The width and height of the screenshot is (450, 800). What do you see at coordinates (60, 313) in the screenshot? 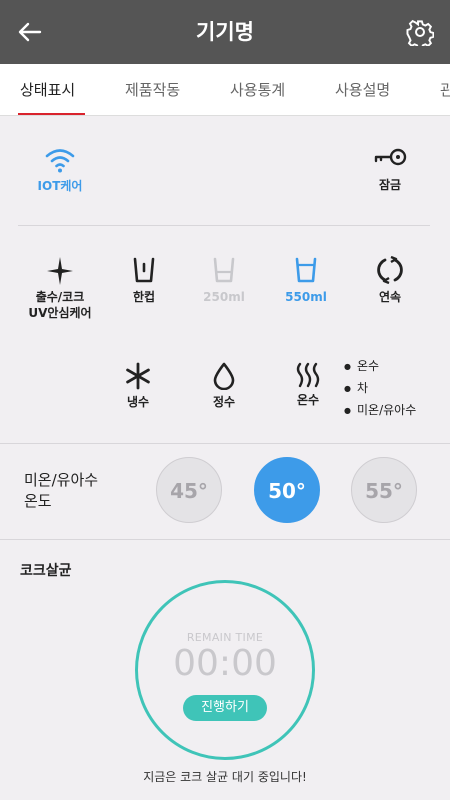
I see `uv-care-label: UV안심케어` at bounding box center [60, 313].